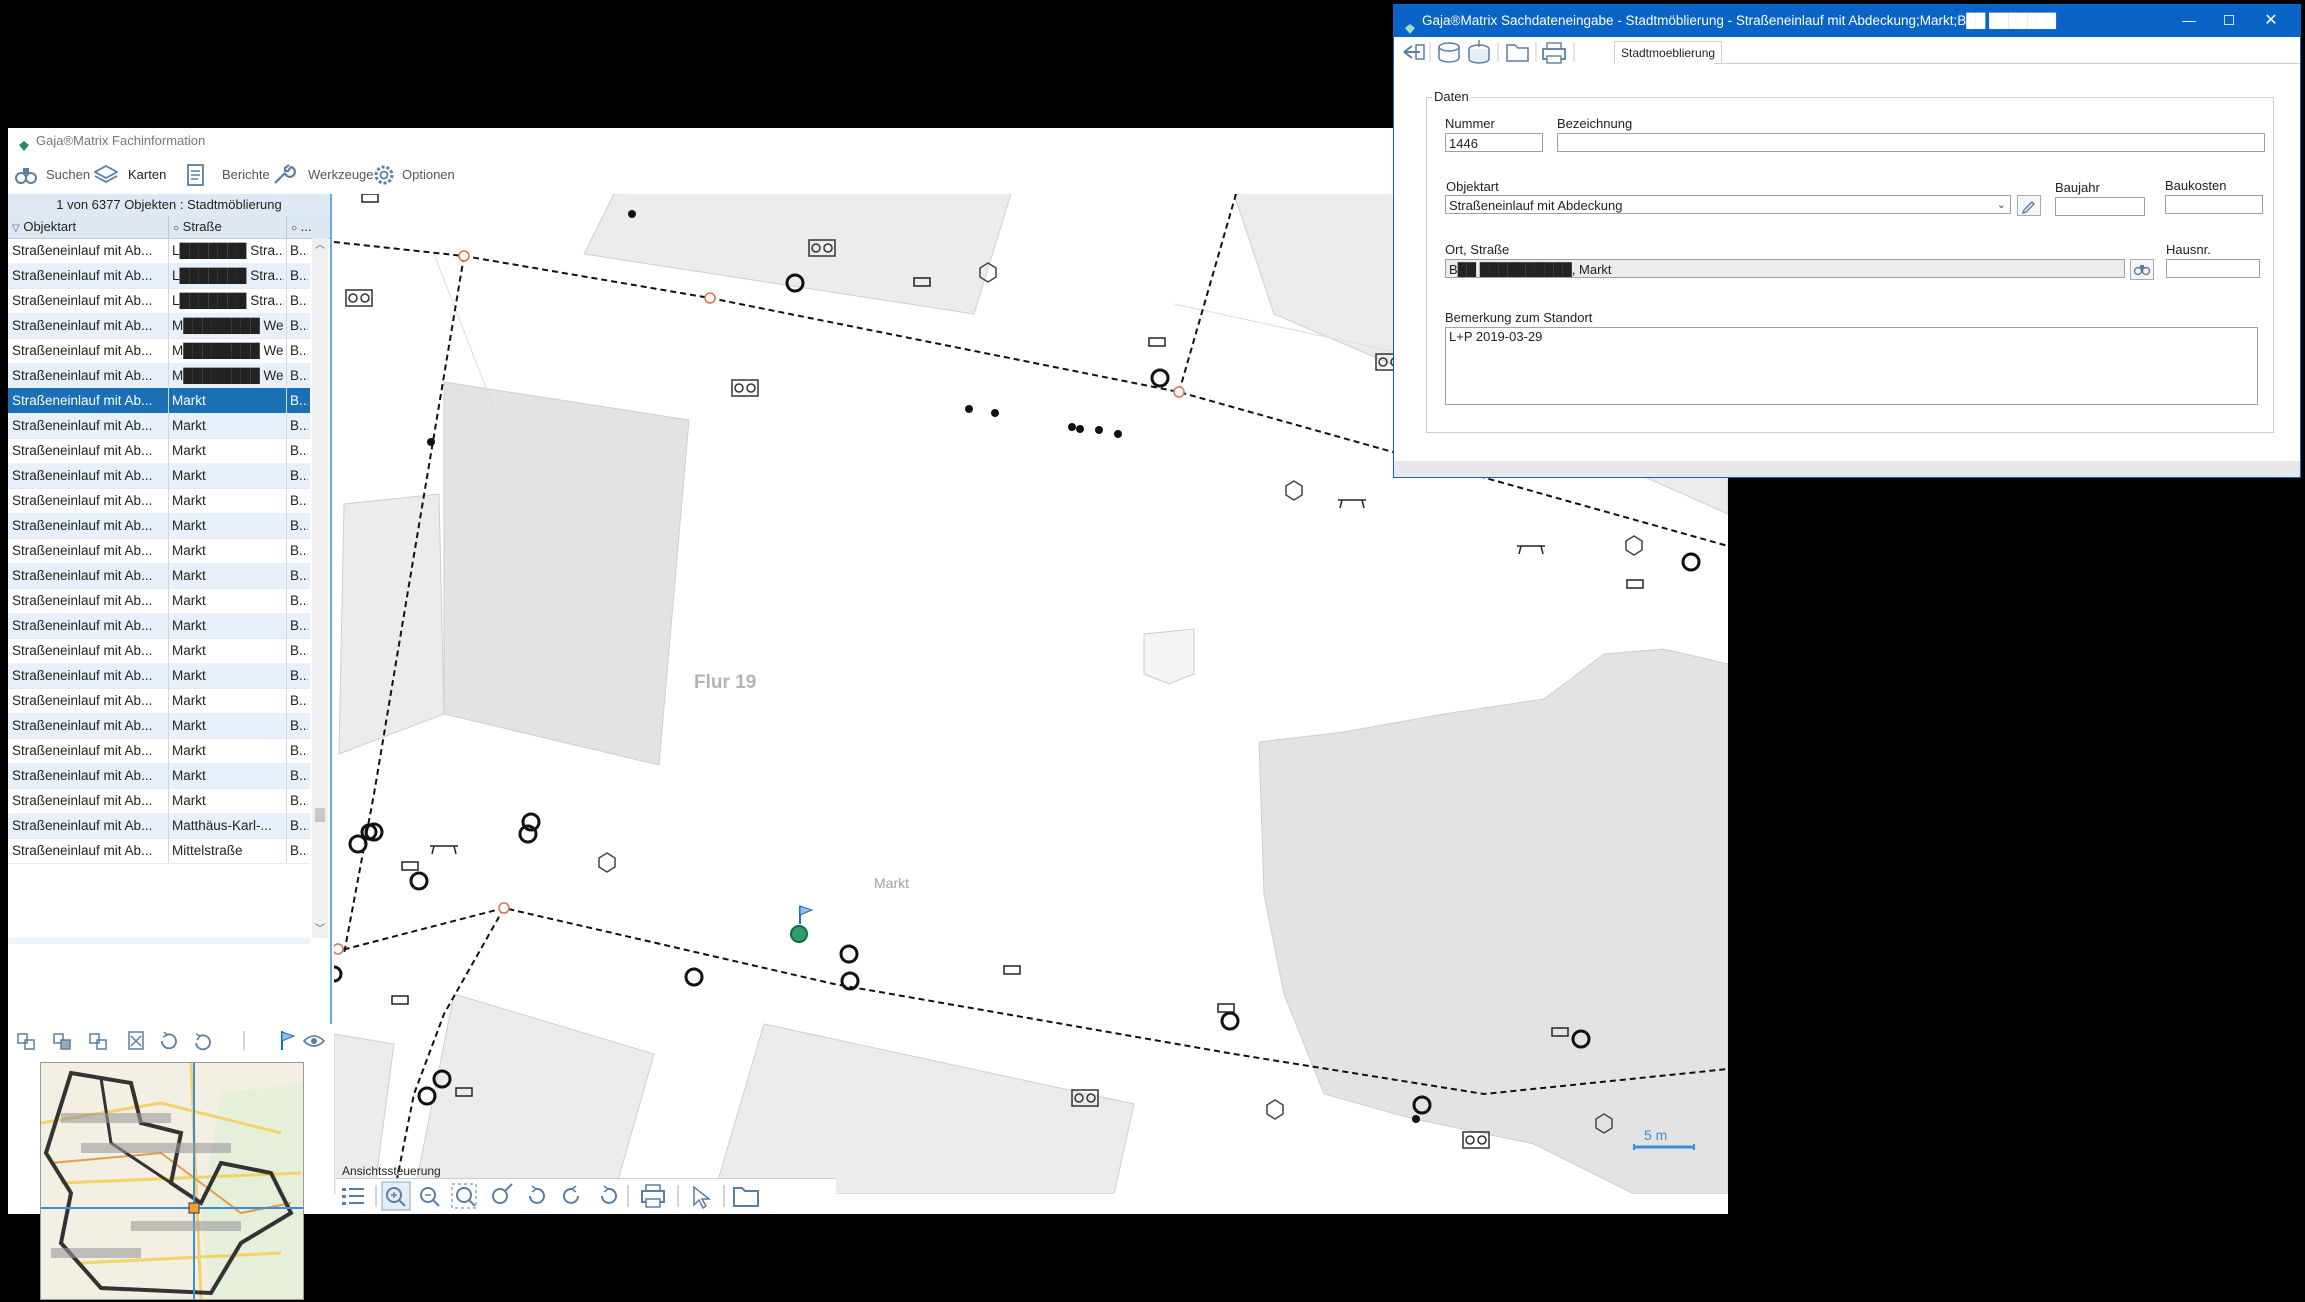 The width and height of the screenshot is (2305, 1302). I want to click on objektart-select: Straßeneinlauf mit Abdeckung ⌄, so click(1728, 204).